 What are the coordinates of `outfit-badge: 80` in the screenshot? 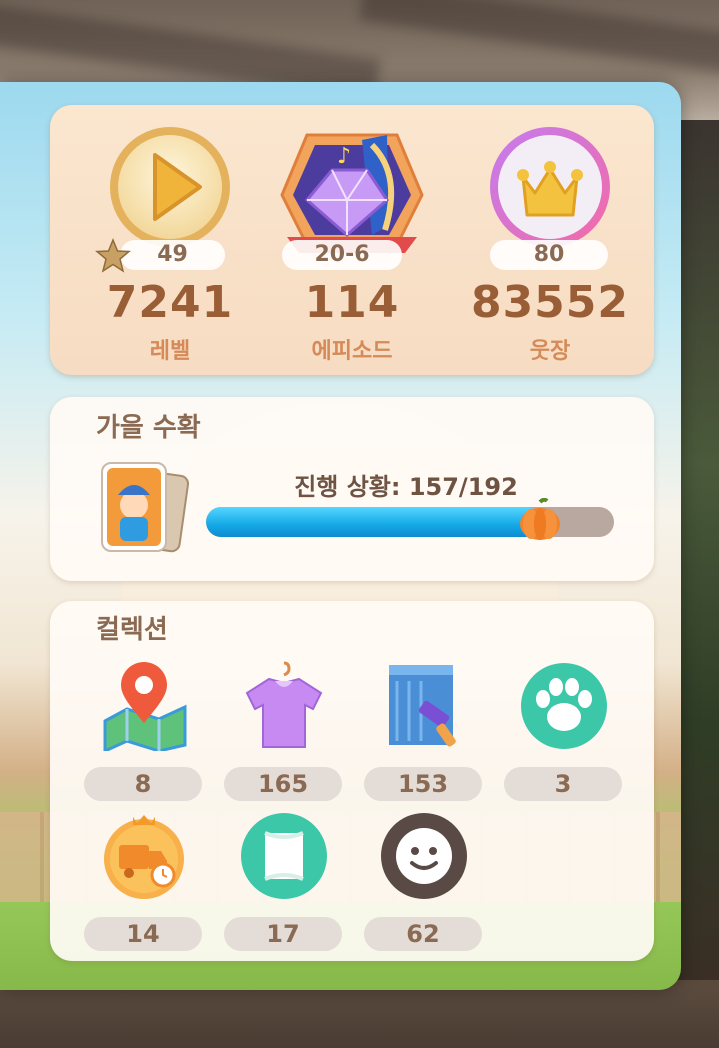 It's located at (549, 255).